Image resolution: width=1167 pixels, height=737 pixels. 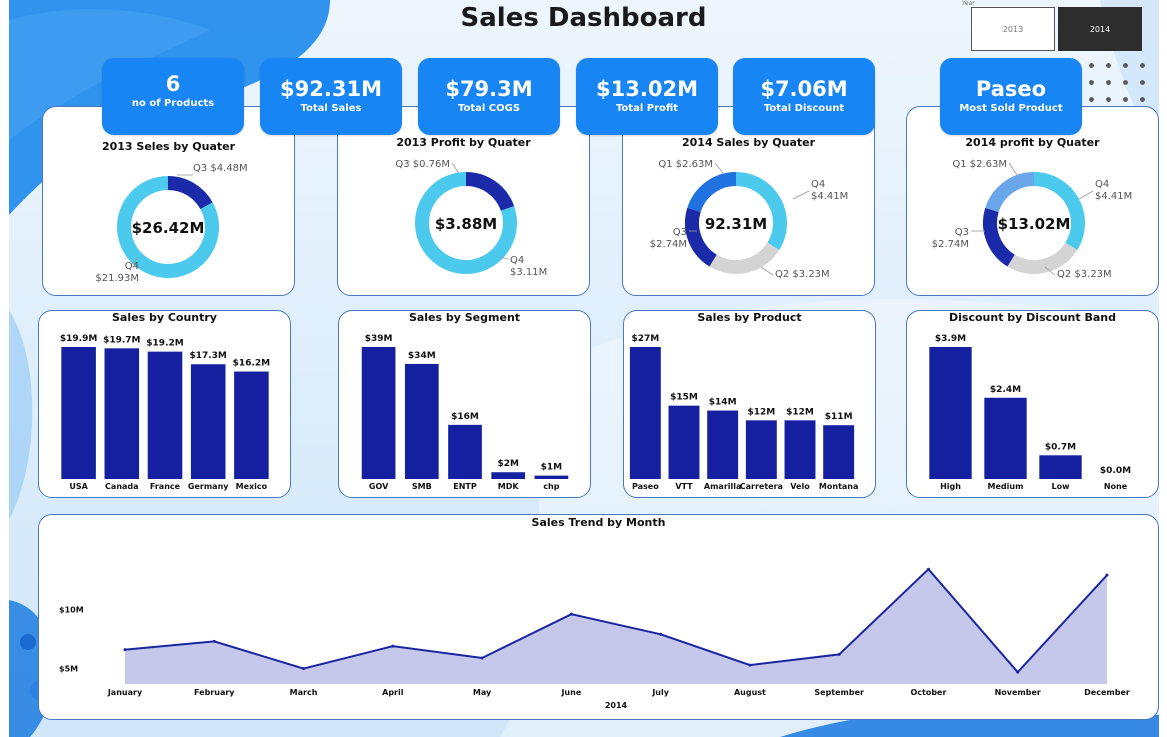 I want to click on kpi-label: Most Sold Product, so click(x=1011, y=108).